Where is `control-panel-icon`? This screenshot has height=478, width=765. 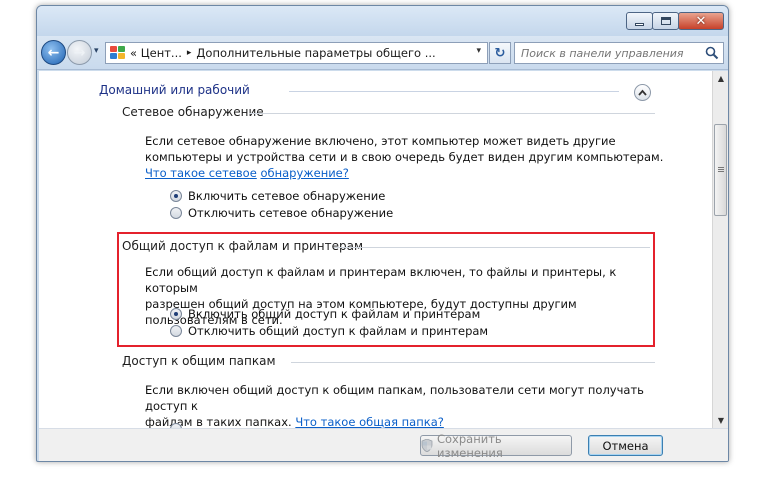 control-panel-icon is located at coordinates (118, 53).